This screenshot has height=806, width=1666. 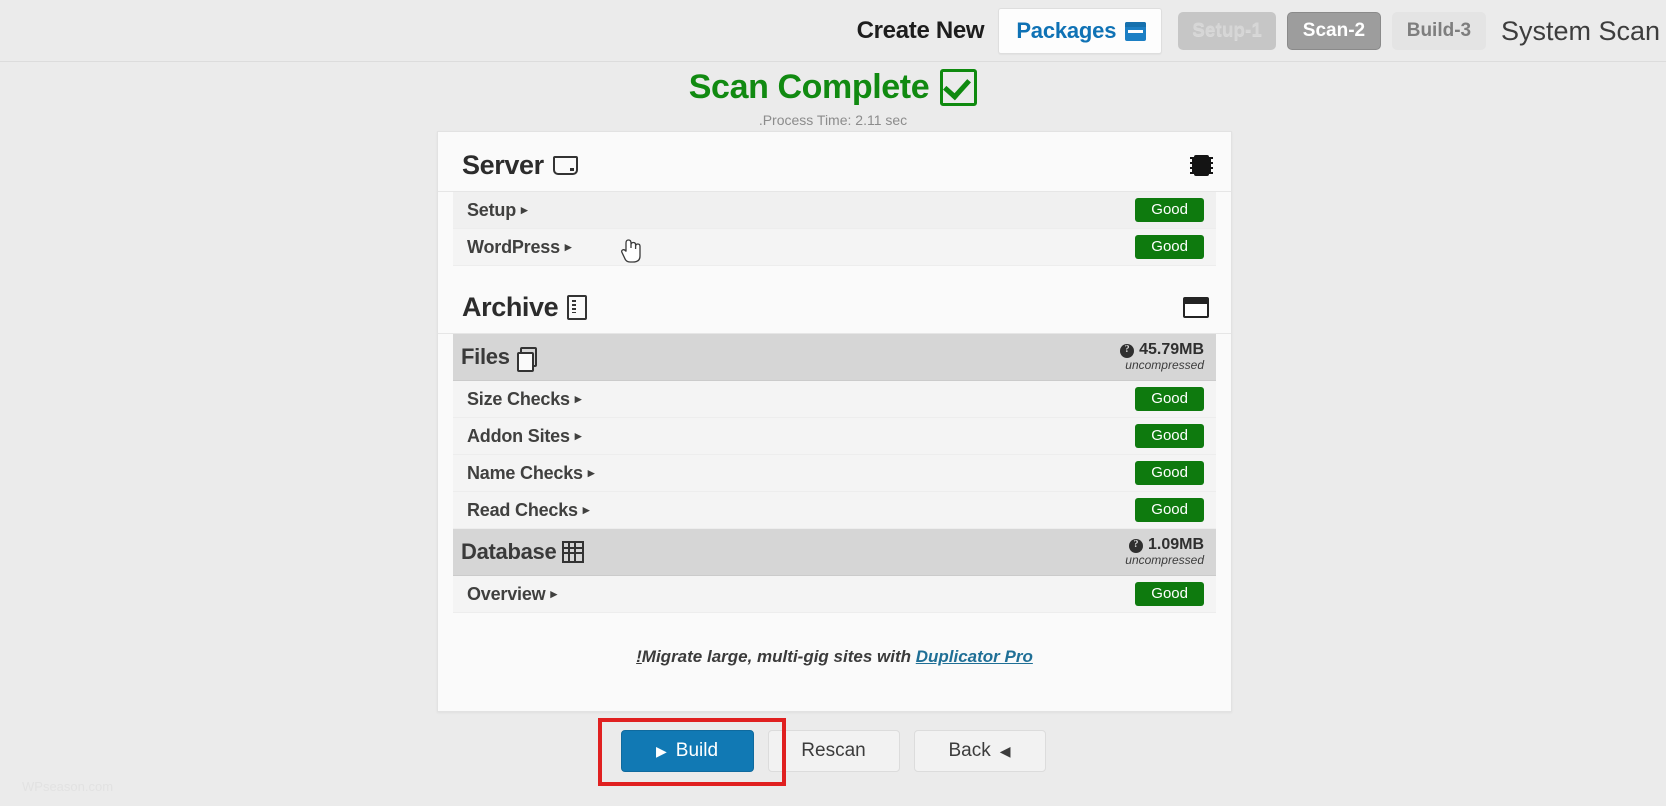 What do you see at coordinates (1164, 560) in the screenshot?
I see `database-size-note: uncompressed` at bounding box center [1164, 560].